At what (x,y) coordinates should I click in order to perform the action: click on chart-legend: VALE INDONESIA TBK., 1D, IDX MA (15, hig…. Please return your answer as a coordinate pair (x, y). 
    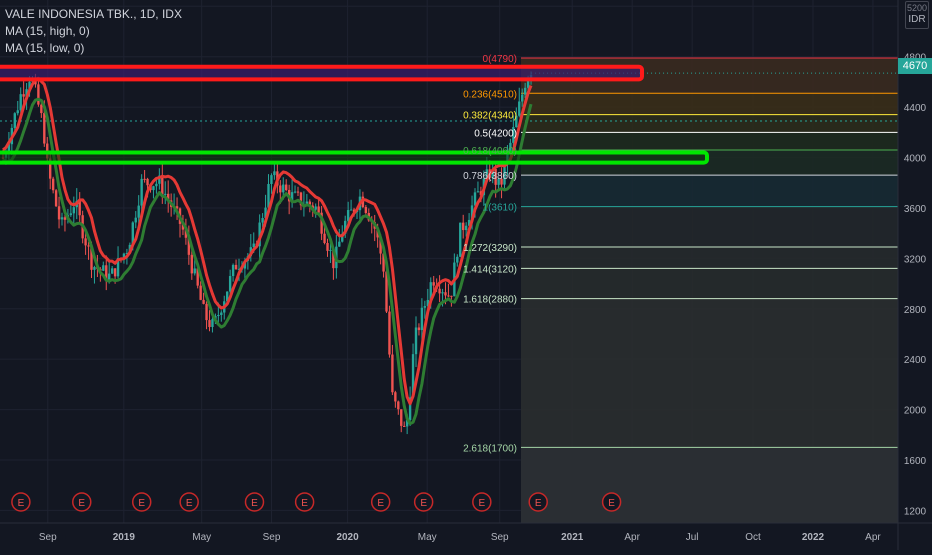
    Looking at the image, I should click on (93, 31).